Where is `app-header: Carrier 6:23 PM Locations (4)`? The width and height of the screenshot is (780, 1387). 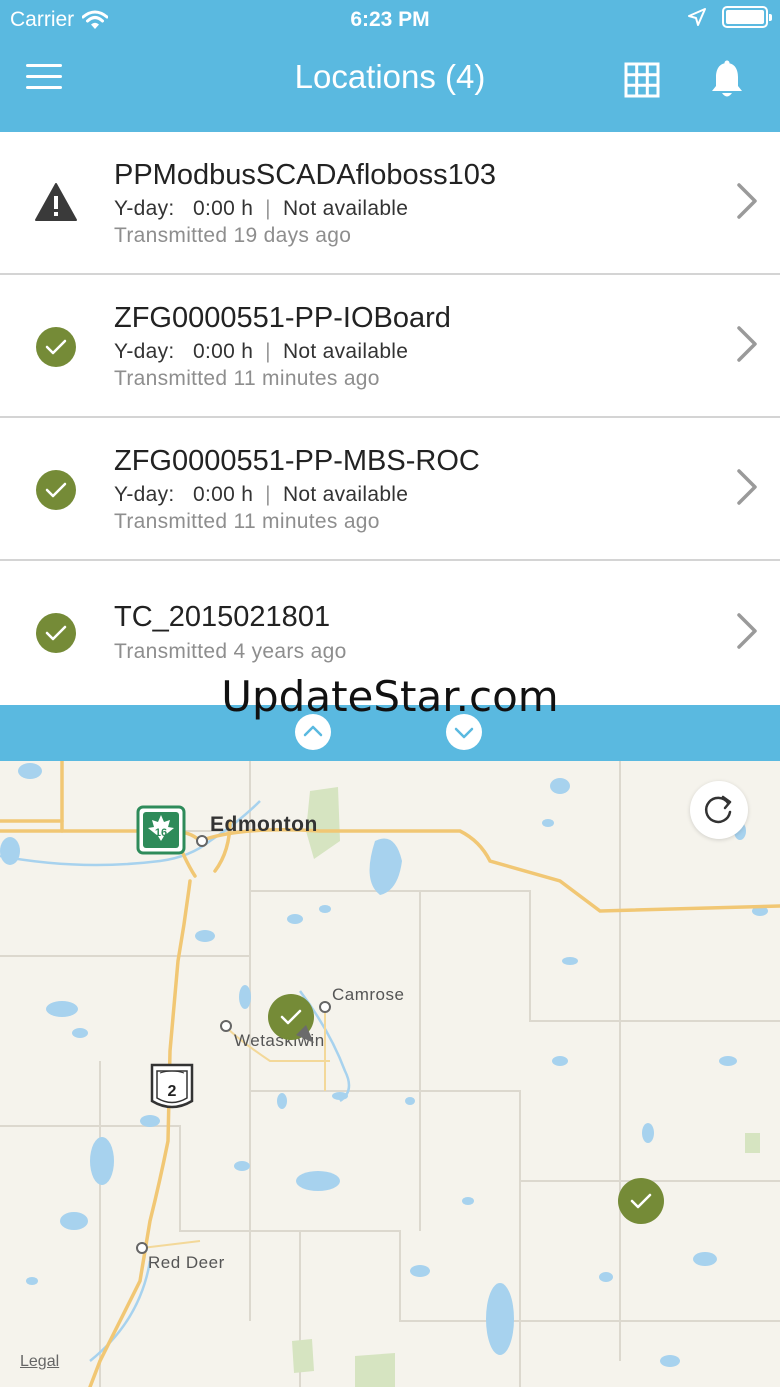 app-header: Carrier 6:23 PM Locations (4) is located at coordinates (390, 66).